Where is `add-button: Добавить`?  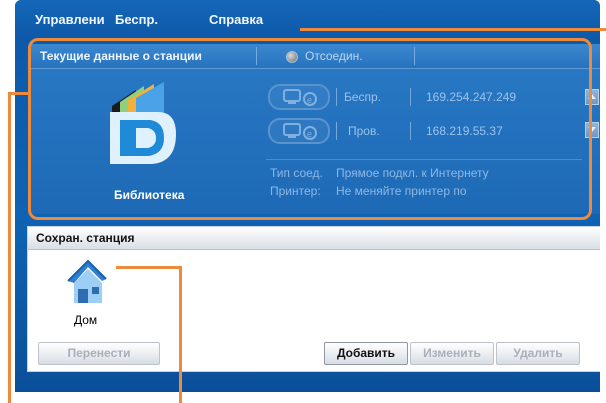
add-button: Добавить is located at coordinates (366, 353).